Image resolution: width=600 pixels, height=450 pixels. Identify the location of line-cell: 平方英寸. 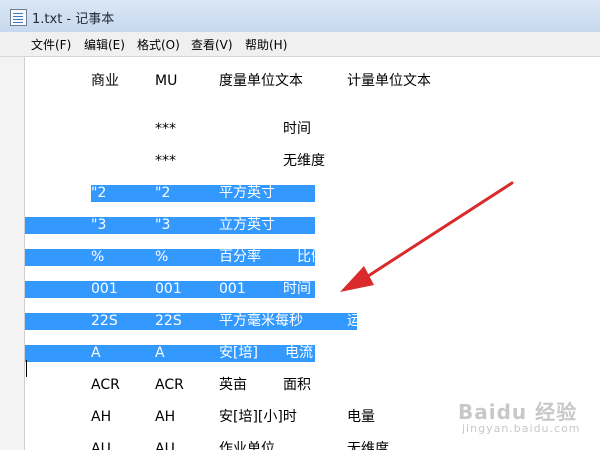
(247, 193).